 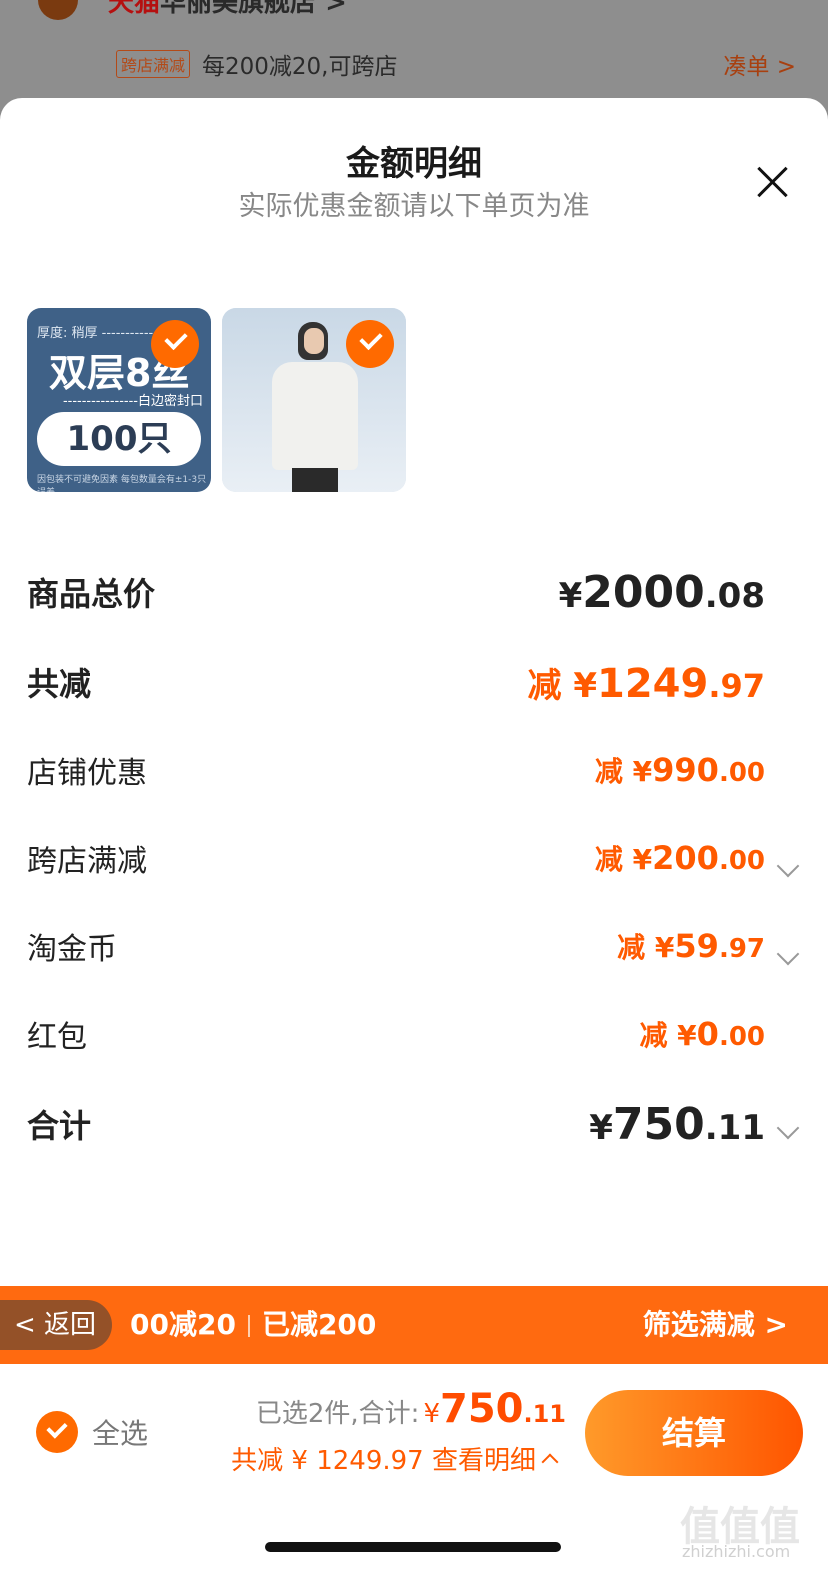 What do you see at coordinates (456, 64) in the screenshot?
I see `promo-row: 跨店满减 每200减20,可跨店 凑单 >` at bounding box center [456, 64].